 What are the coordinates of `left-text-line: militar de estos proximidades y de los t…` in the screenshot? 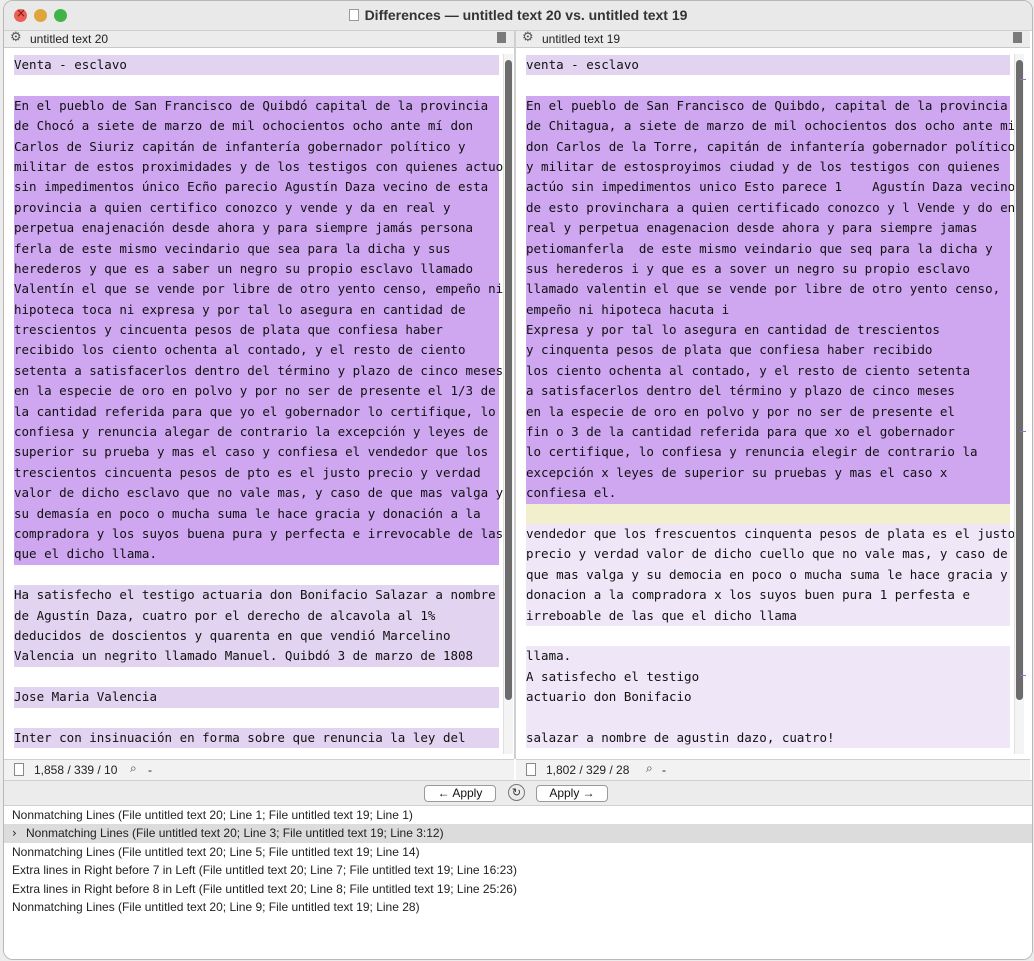 It's located at (258, 167).